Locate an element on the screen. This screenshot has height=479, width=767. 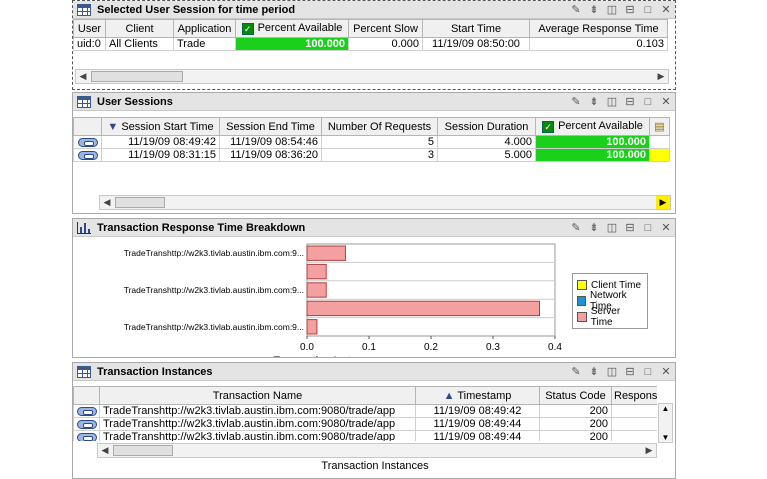
x-tick-label: 0.4 is located at coordinates (555, 347).